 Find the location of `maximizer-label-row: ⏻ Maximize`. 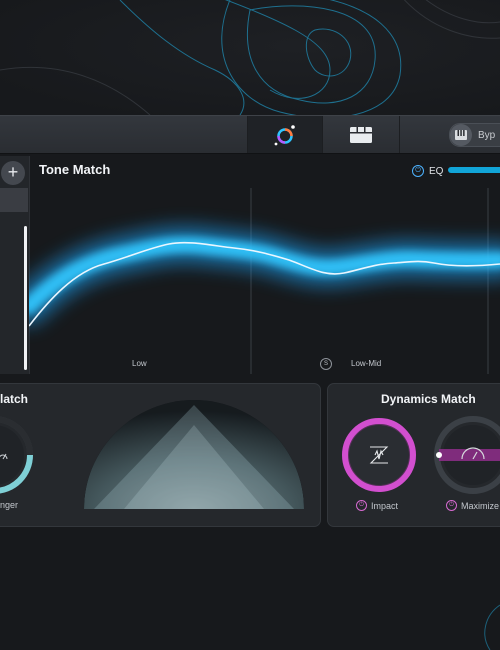

maximizer-label-row: ⏻ Maximize is located at coordinates (472, 505).